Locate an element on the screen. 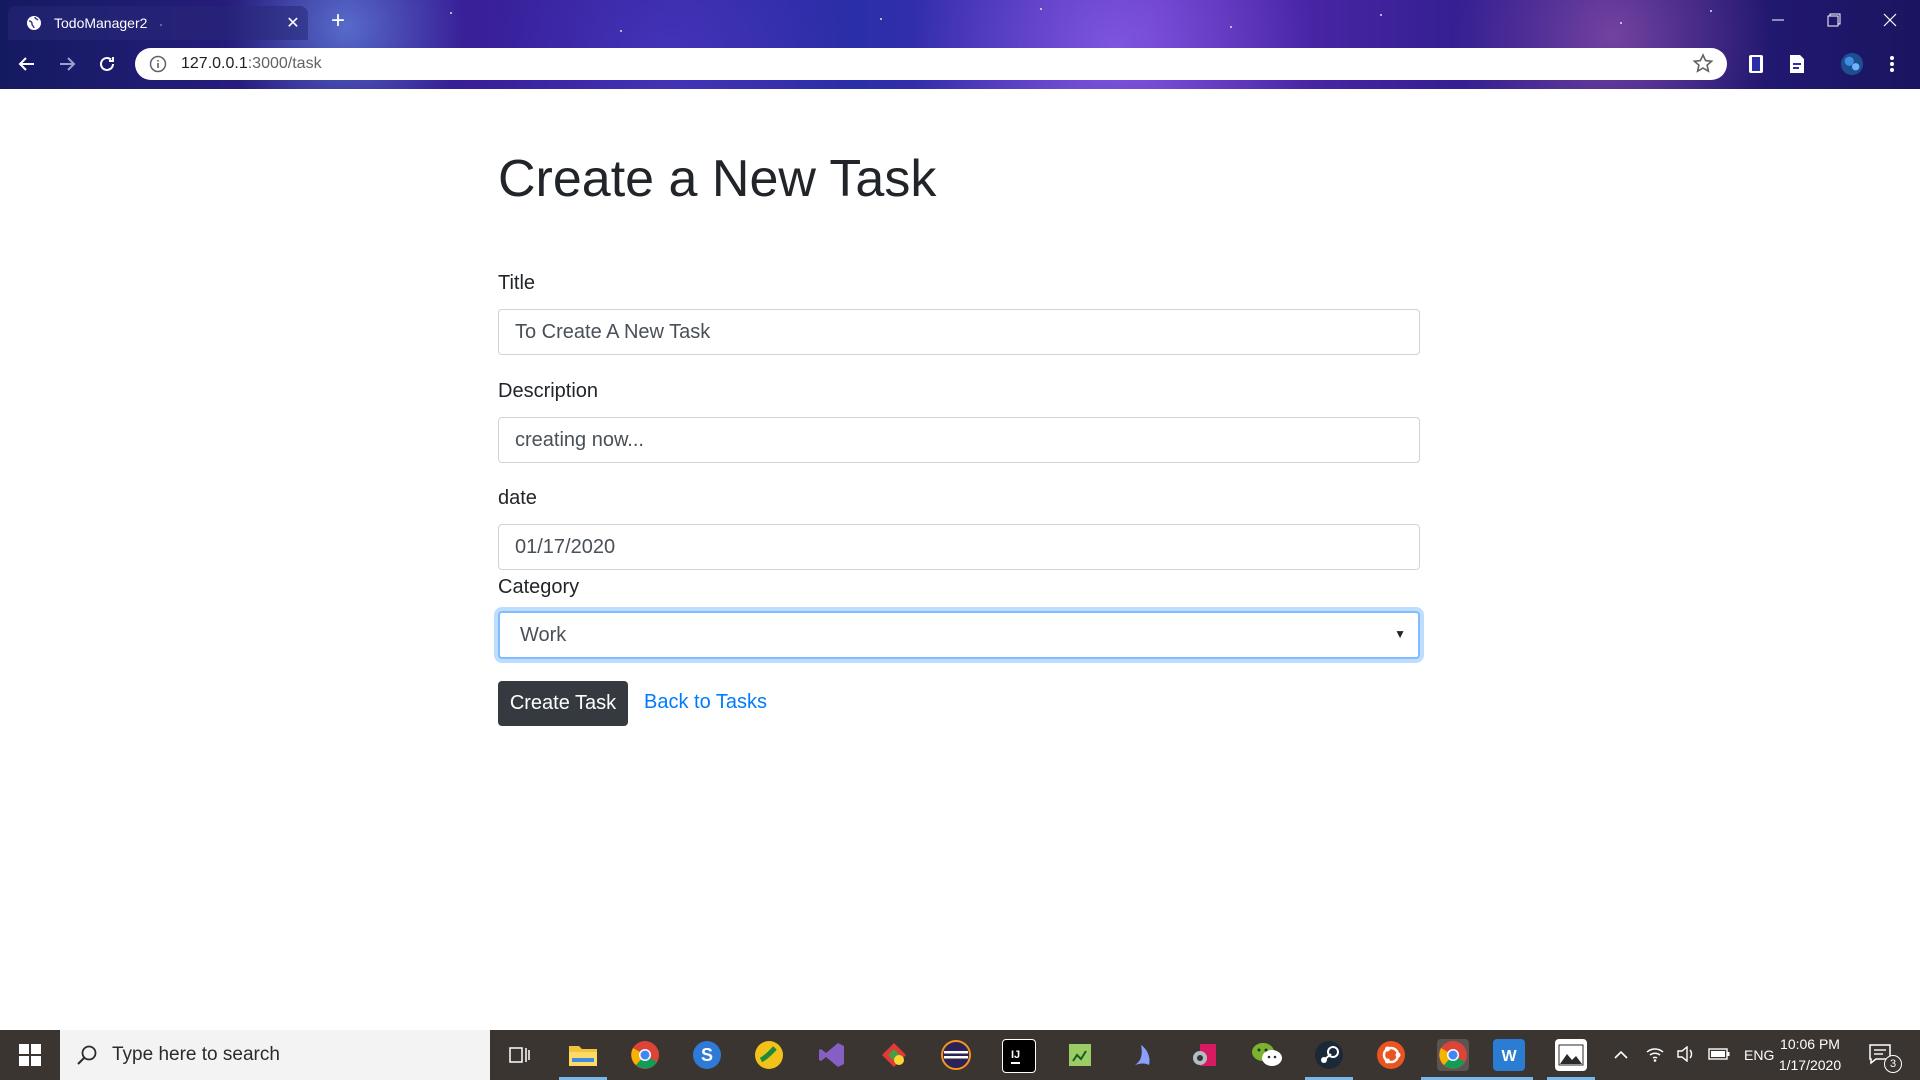  address-bar: 127.0.0.1:3000/task is located at coordinates (931, 64).